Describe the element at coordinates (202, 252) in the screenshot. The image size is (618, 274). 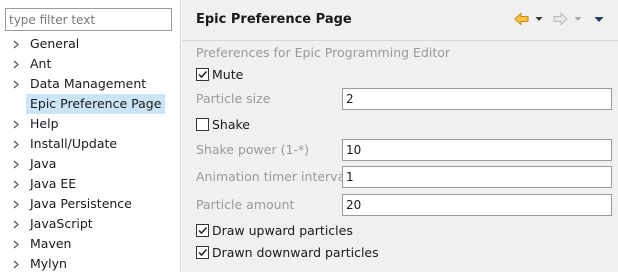
I see `drawn-downward-checkbox` at that location.